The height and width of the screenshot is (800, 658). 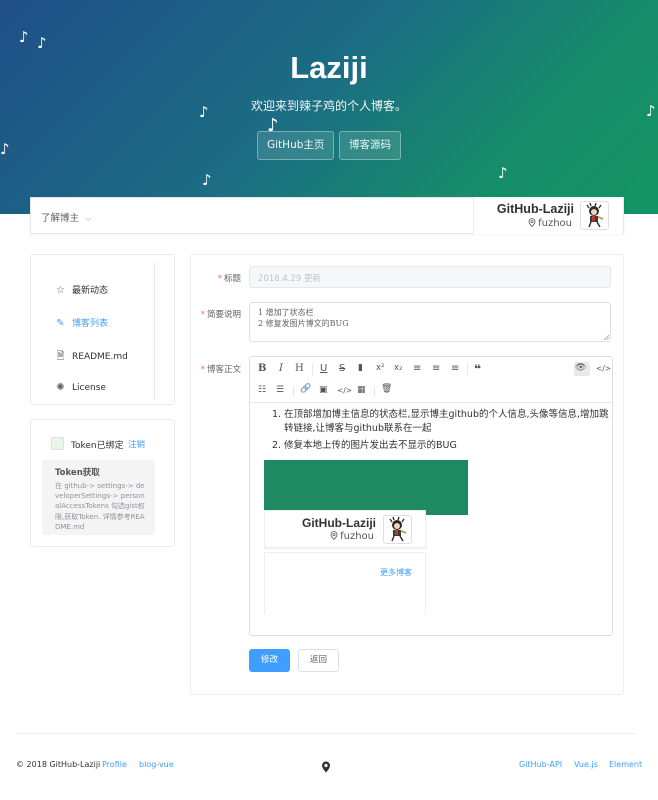 I want to click on avatar-image, so click(x=594, y=215).